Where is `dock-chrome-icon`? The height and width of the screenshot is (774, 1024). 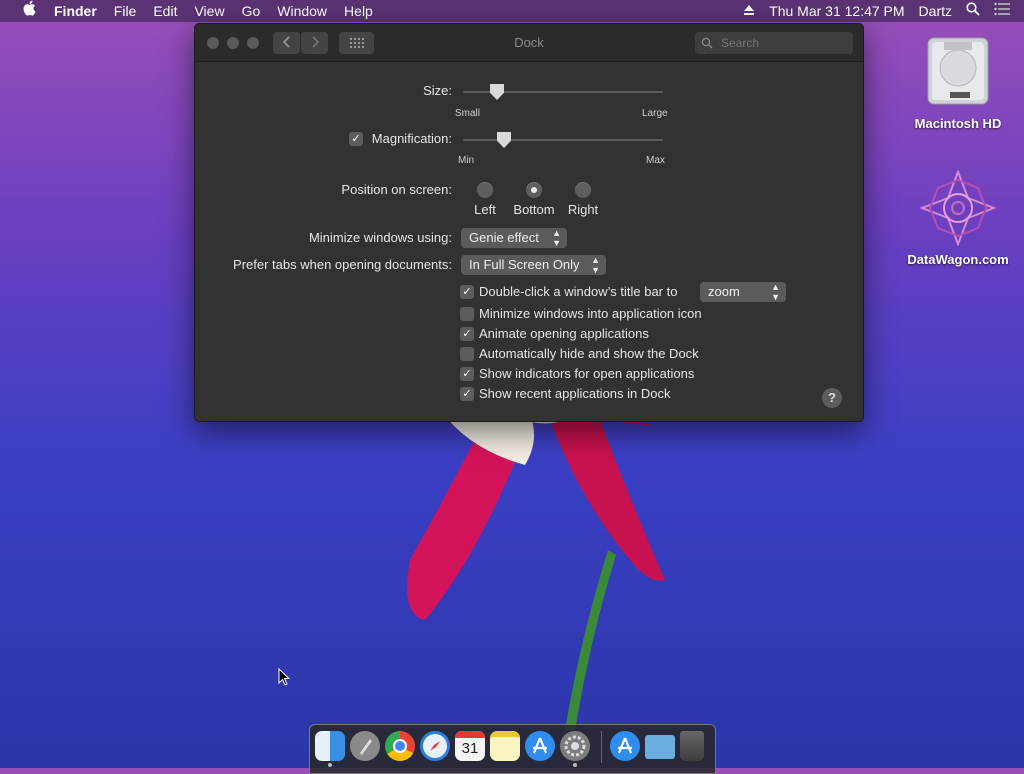
dock-chrome-icon is located at coordinates (400, 746).